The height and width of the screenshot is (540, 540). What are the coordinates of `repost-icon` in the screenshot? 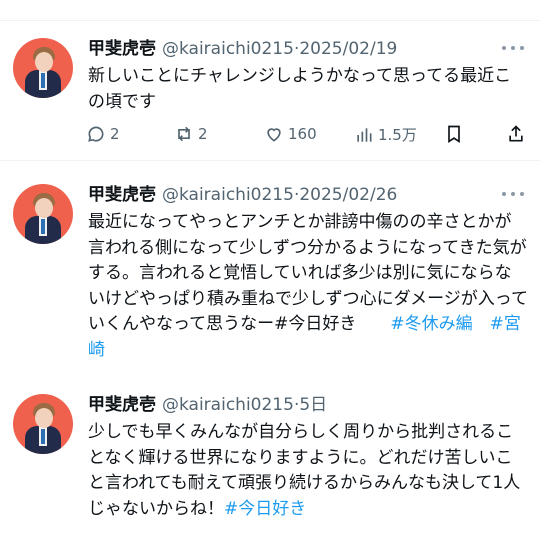 It's located at (184, 134).